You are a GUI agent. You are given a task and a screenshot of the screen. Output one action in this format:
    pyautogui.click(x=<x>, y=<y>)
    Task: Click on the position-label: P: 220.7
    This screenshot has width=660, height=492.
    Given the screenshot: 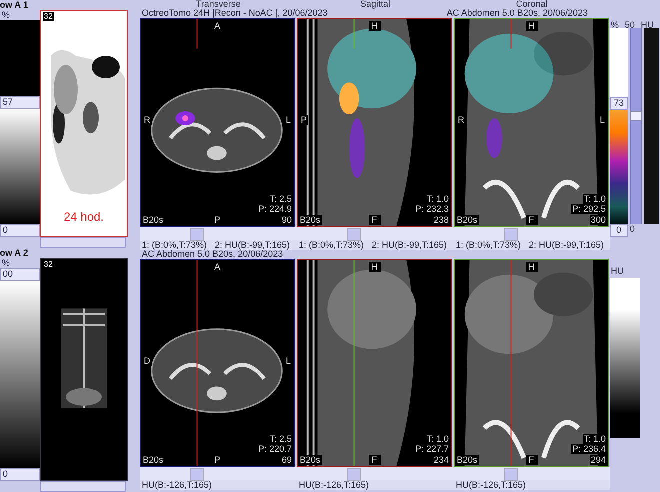 What is the action you would take?
    pyautogui.click(x=275, y=449)
    